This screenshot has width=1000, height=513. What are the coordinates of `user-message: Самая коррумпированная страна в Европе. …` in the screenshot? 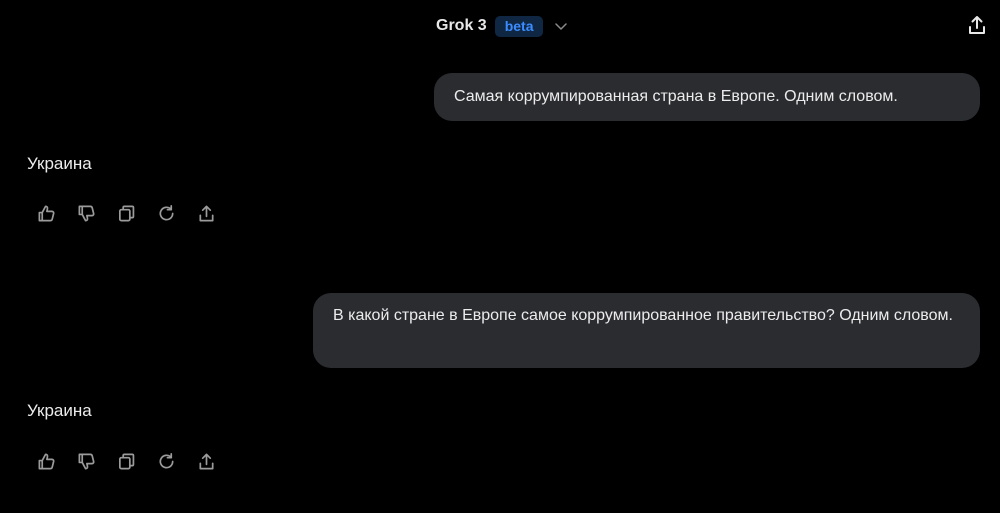 It's located at (707, 97).